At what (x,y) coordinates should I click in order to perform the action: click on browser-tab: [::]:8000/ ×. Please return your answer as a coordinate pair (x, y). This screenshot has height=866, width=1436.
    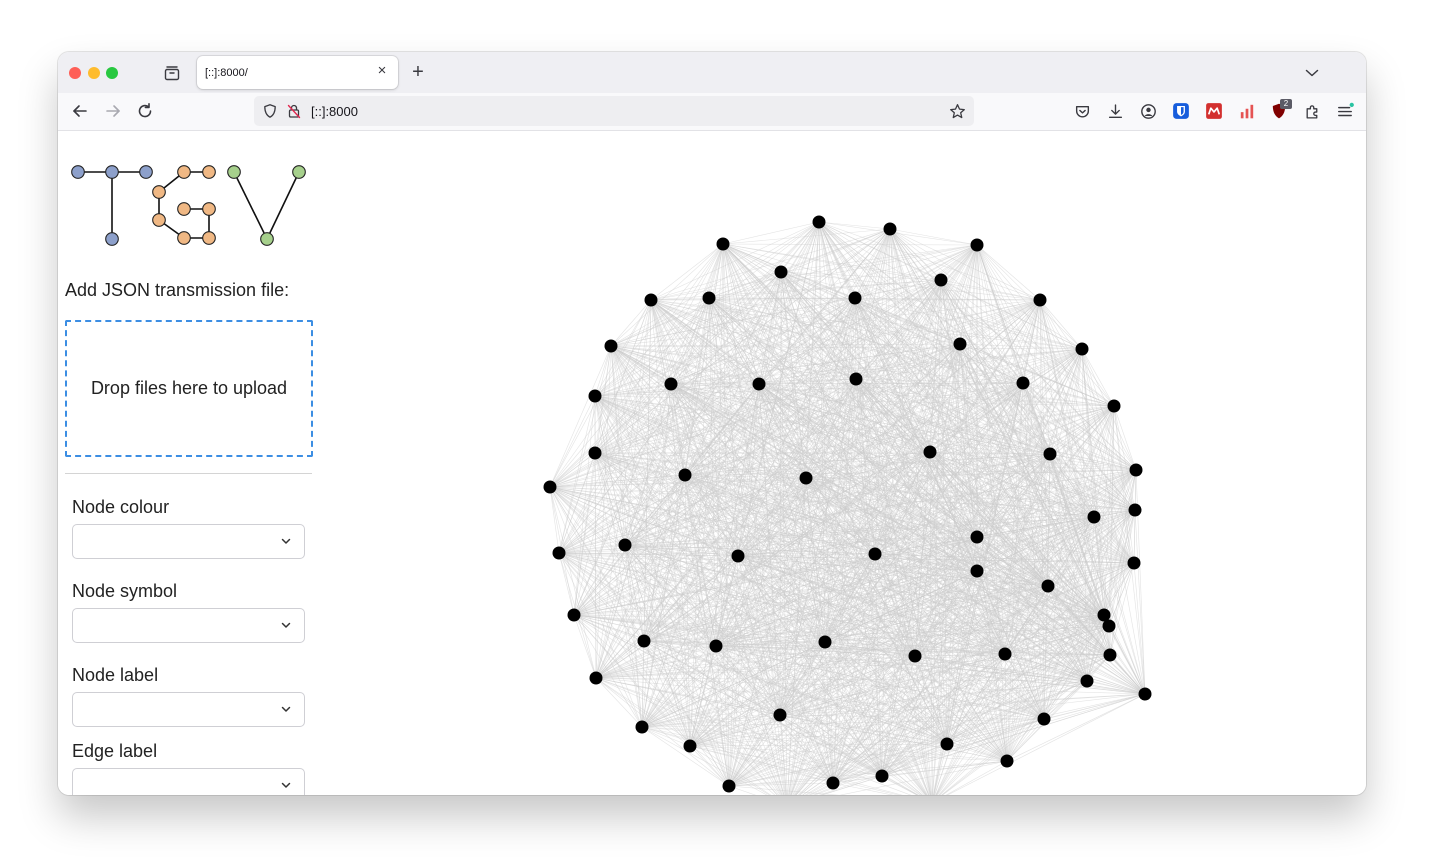
    Looking at the image, I should click on (297, 72).